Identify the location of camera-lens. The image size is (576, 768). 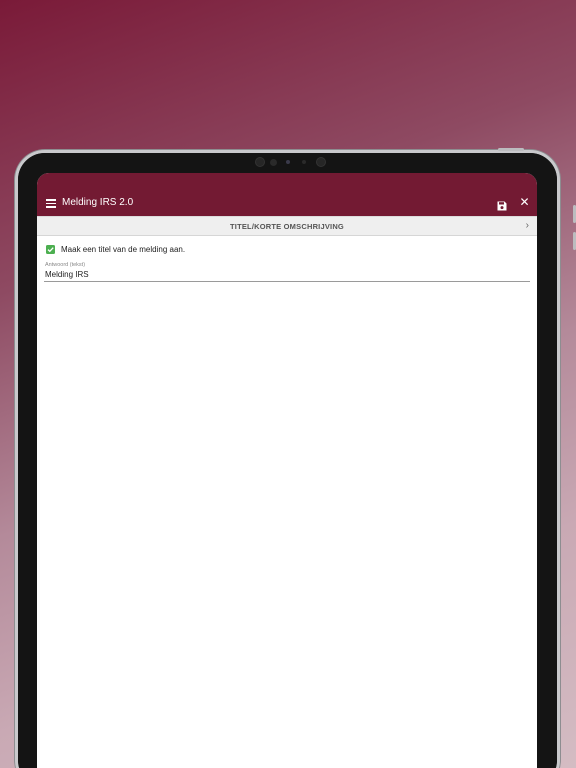
(321, 162).